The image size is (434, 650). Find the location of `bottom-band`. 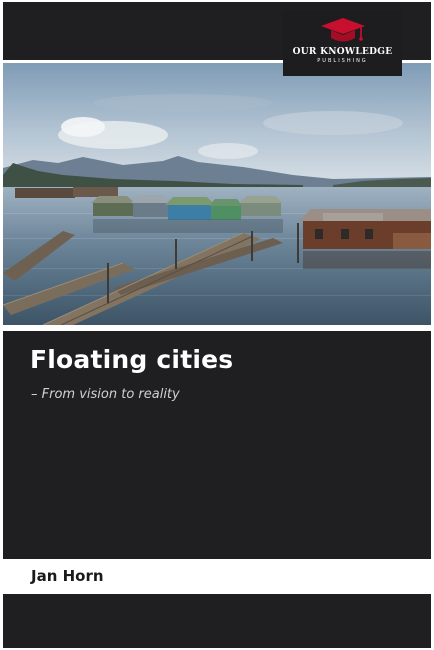

bottom-band is located at coordinates (217, 621).